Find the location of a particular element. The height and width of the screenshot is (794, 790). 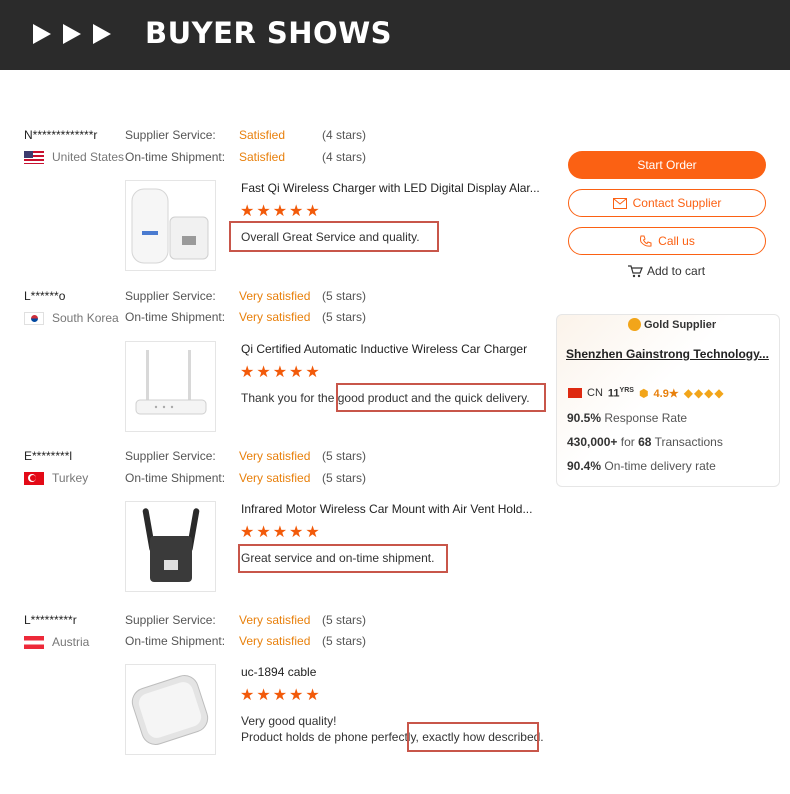

buyer-country: United States is located at coordinates (74, 157).